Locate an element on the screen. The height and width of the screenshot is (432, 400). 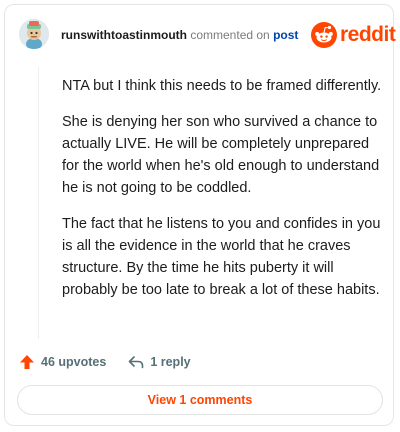
avatar is located at coordinates (34, 34).